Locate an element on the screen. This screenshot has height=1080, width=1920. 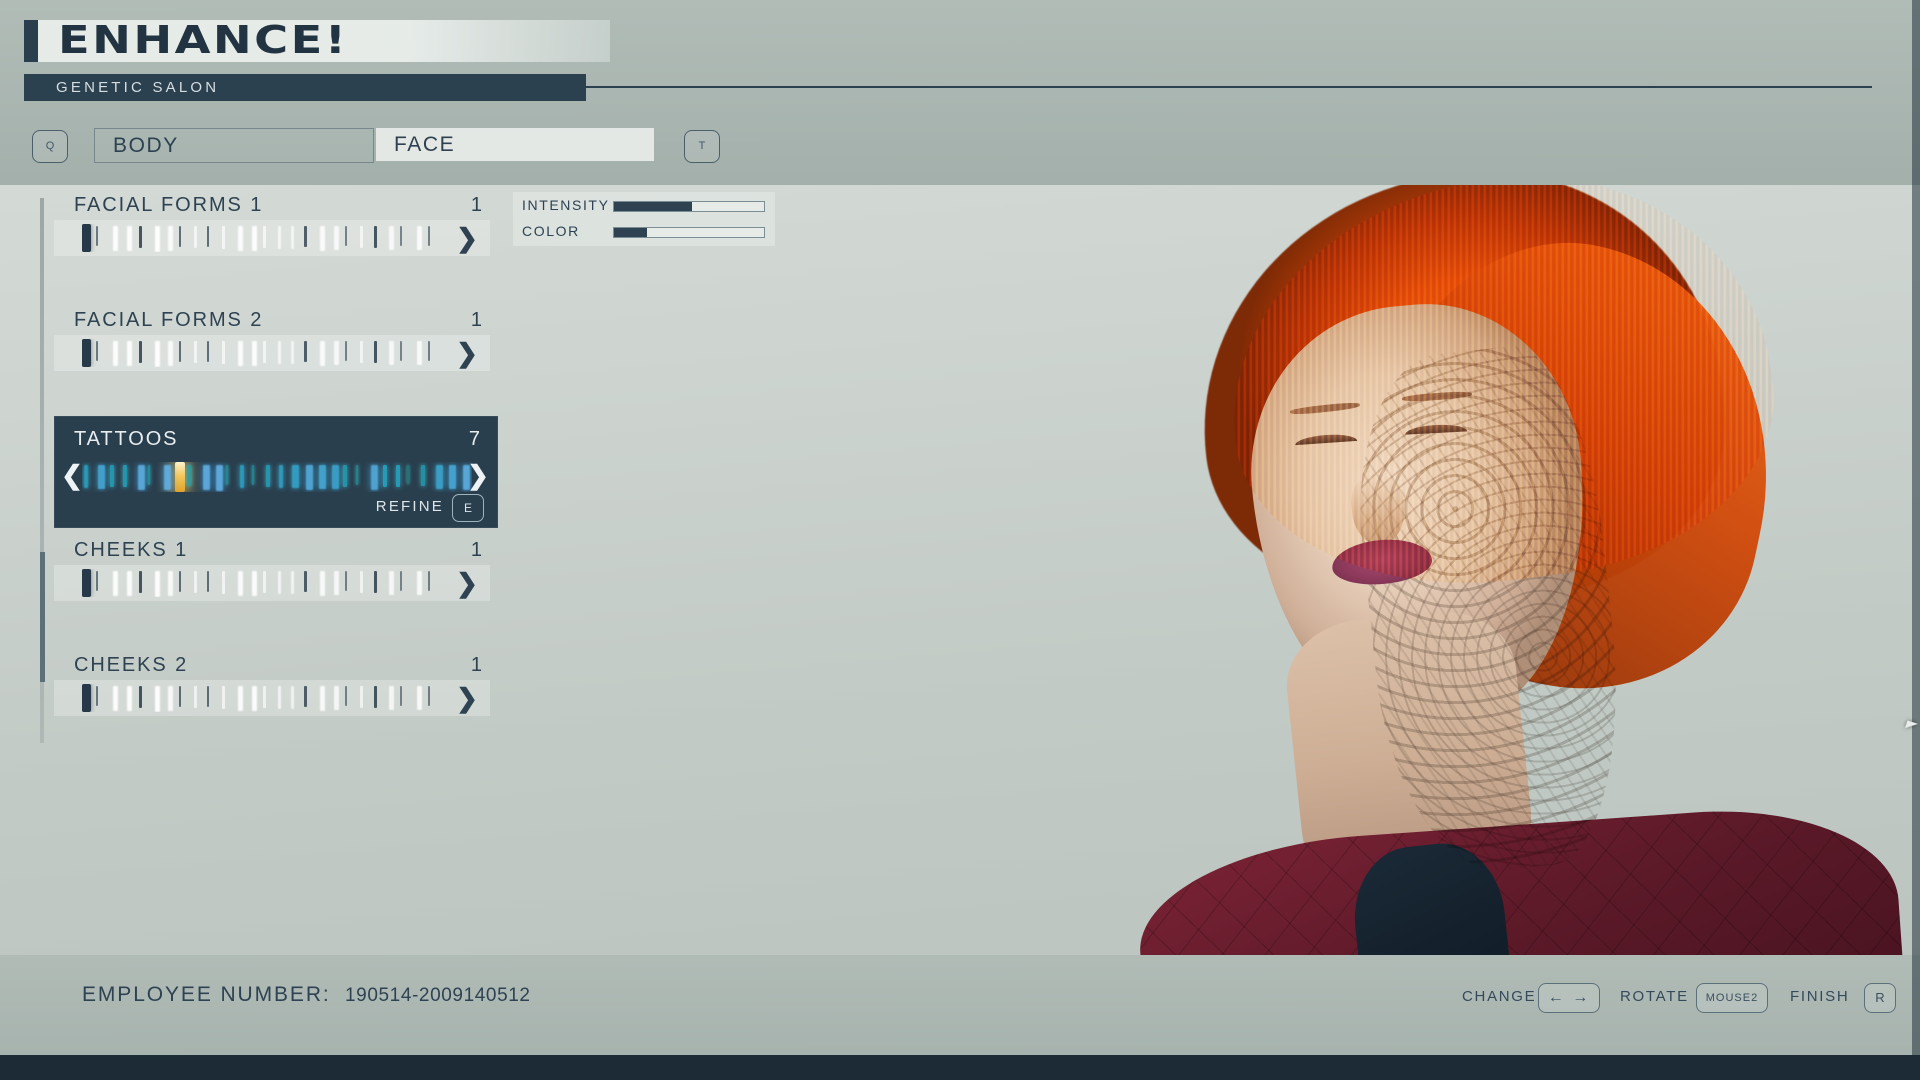
slider-row-intensity: INTENSITY is located at coordinates (644, 205).